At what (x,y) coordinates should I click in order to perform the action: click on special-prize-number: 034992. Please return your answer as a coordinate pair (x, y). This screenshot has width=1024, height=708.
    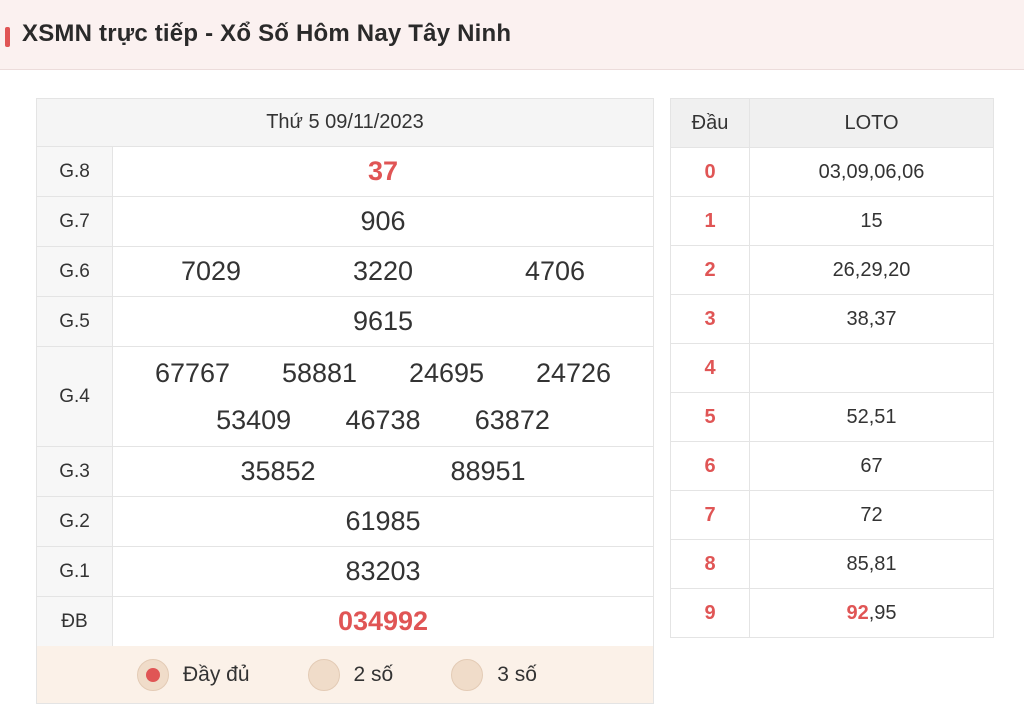
    Looking at the image, I should click on (383, 621).